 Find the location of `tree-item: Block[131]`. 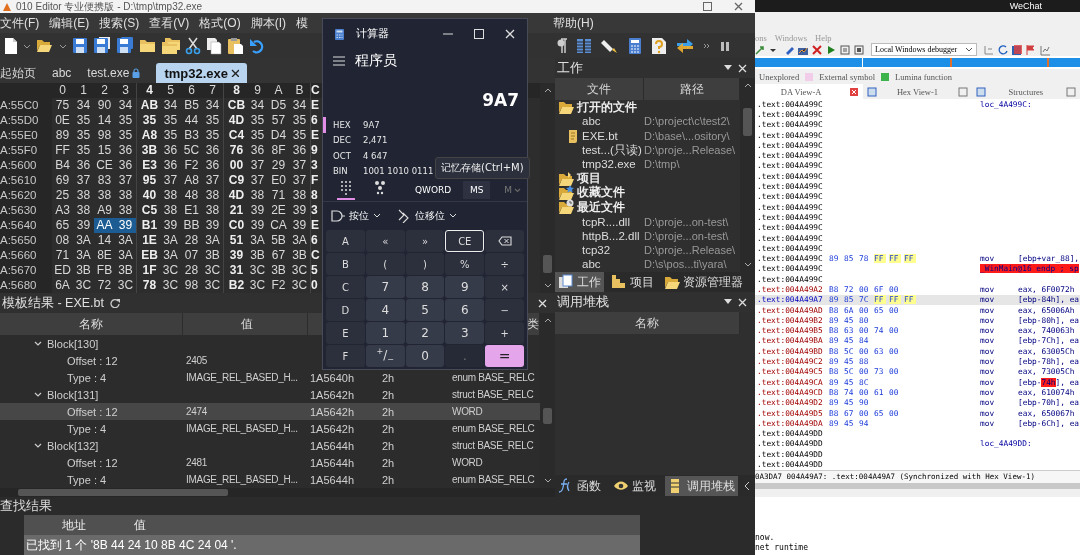

tree-item: Block[131] is located at coordinates (73, 394).